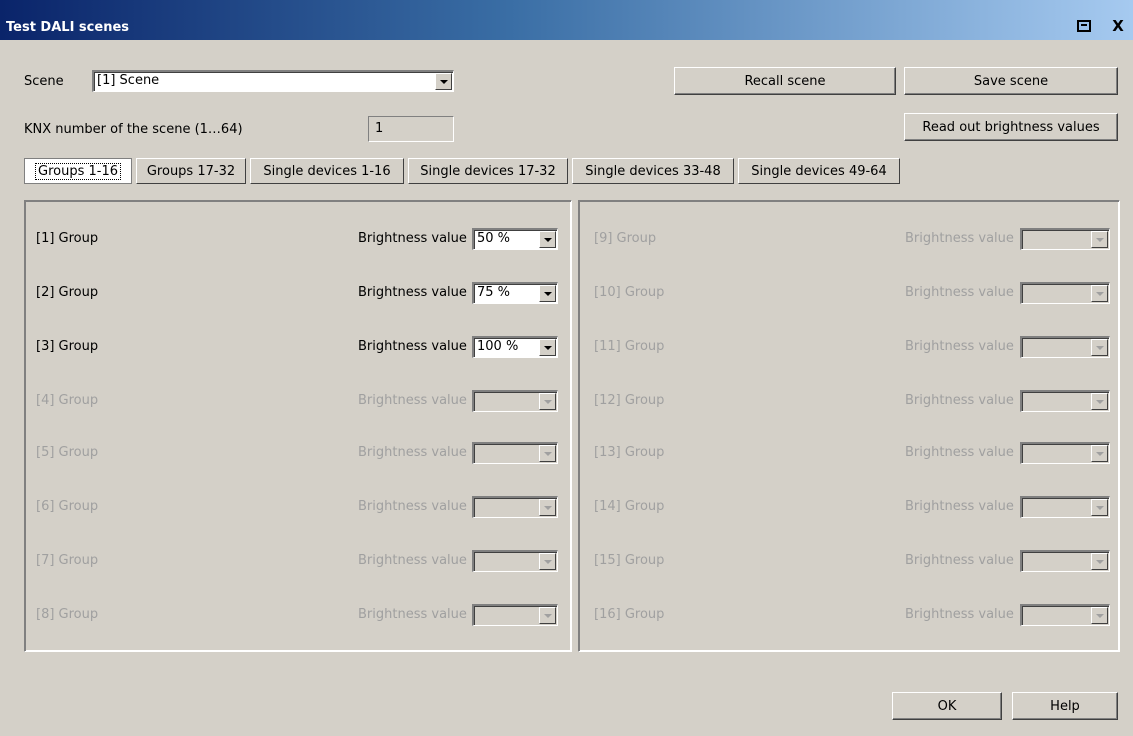  I want to click on read-out-brightness-button: Read out brightness values, so click(1011, 127).